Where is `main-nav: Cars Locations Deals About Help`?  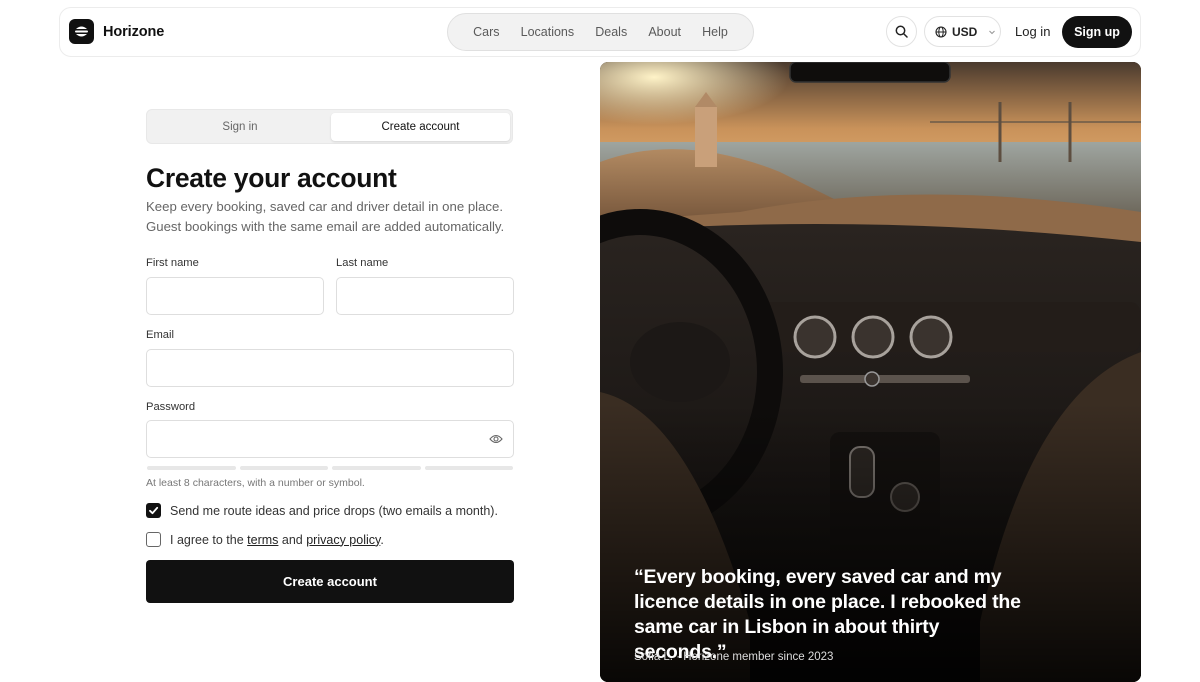 main-nav: Cars Locations Deals About Help is located at coordinates (600, 32).